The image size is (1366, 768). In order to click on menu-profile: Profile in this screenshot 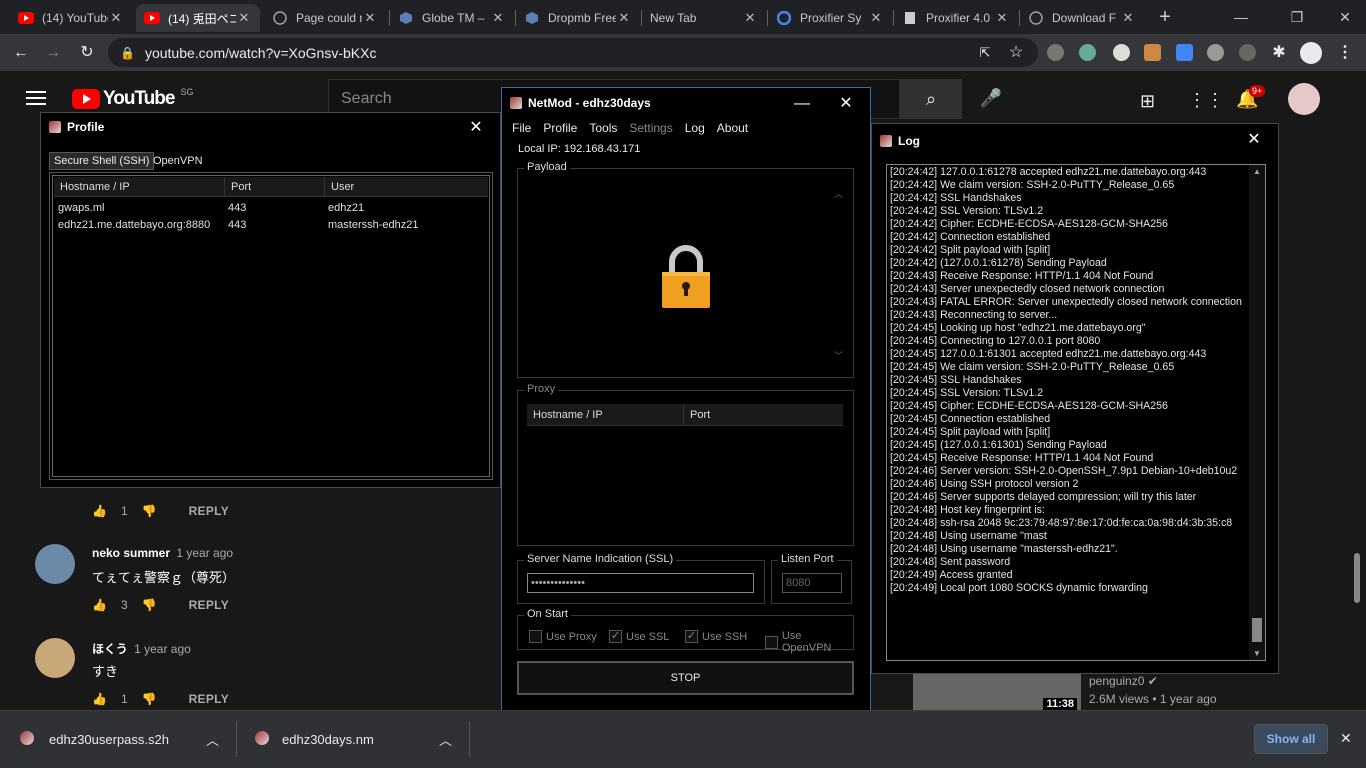, I will do `click(560, 128)`.